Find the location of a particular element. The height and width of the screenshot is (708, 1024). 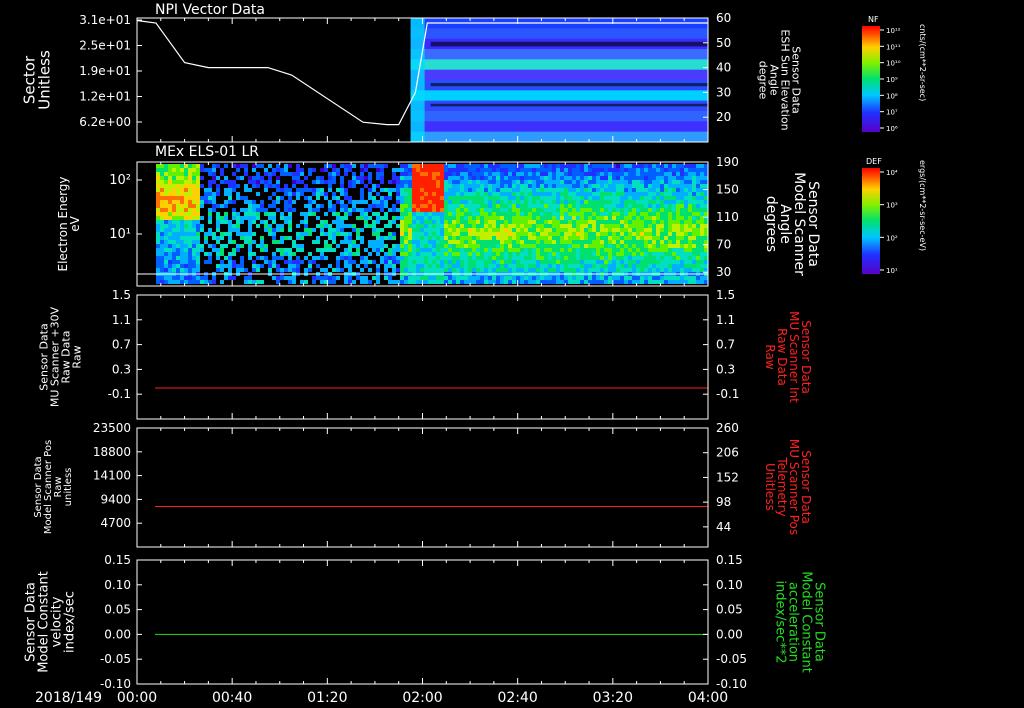

y-tick-label: 50 is located at coordinates (723, 43).